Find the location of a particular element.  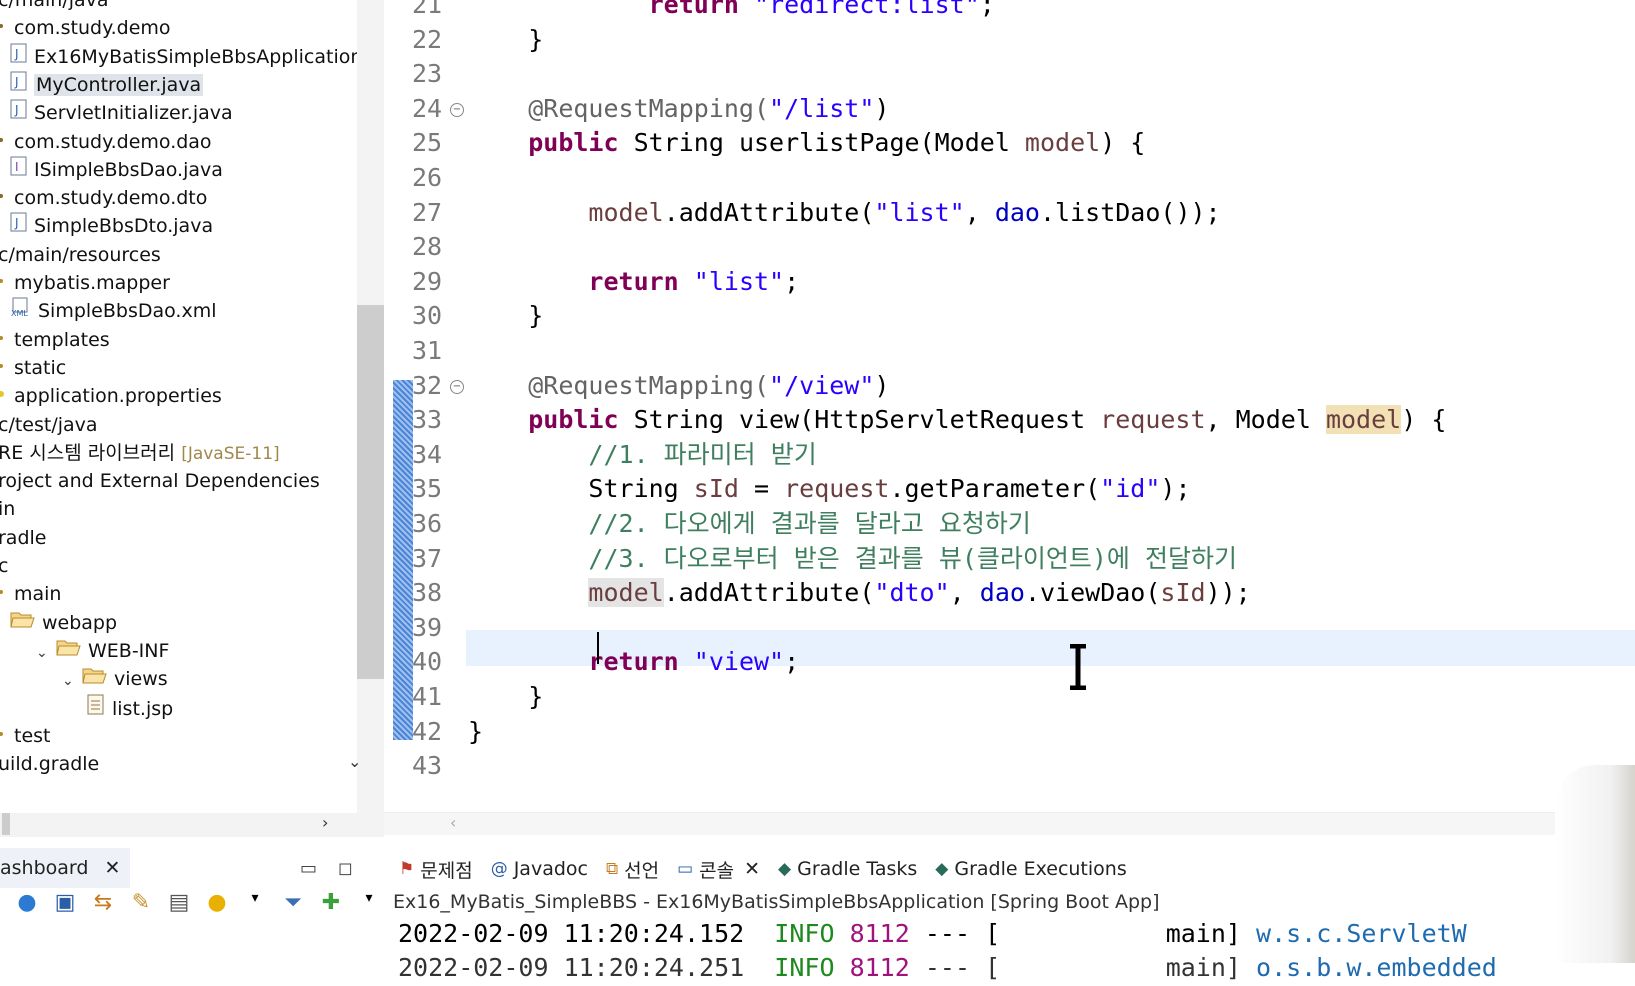

tab-problems: ⚑ 문제점 is located at coordinates (436, 869).